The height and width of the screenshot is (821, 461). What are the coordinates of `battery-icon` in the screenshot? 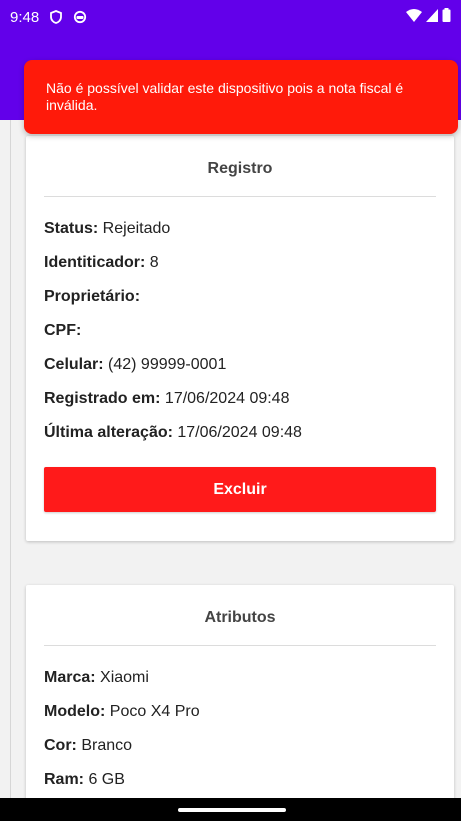 It's located at (446, 17).